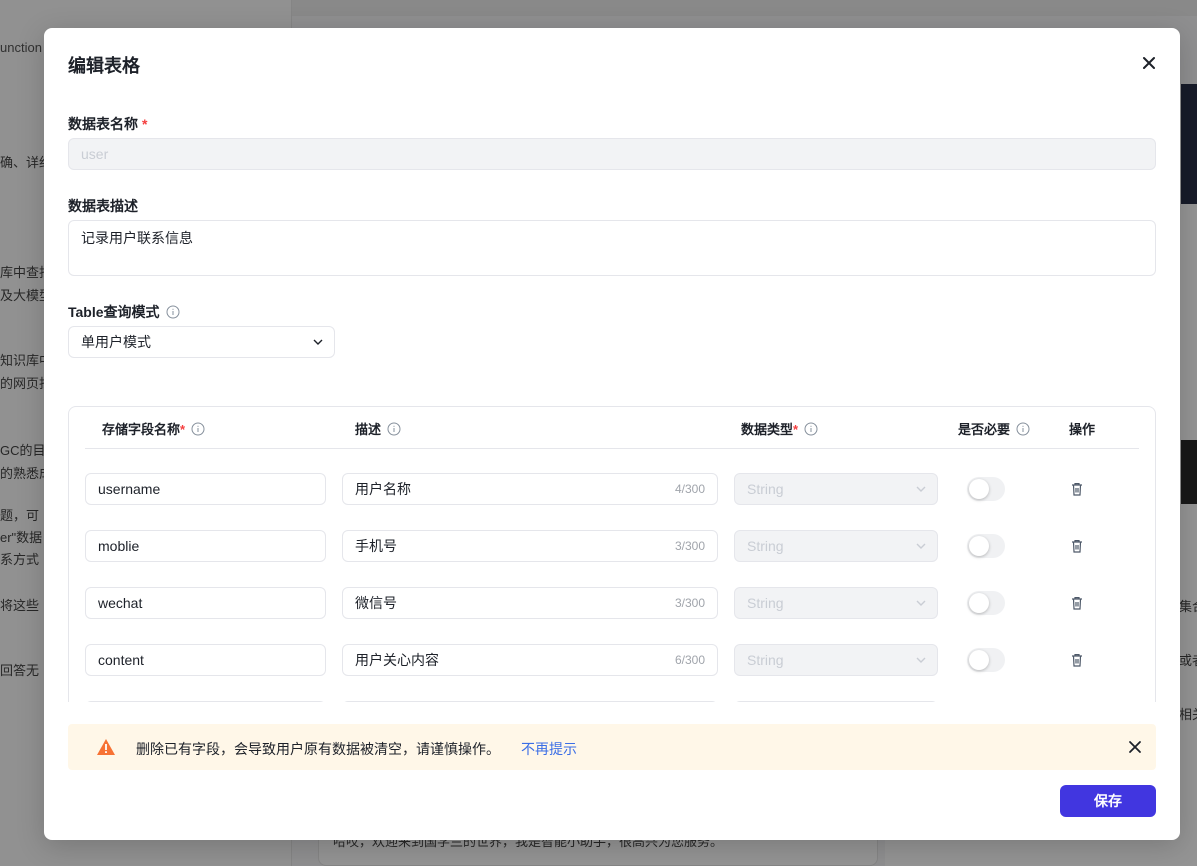  Describe the element at coordinates (205, 603) in the screenshot. I see `field-name-input: wechat` at that location.